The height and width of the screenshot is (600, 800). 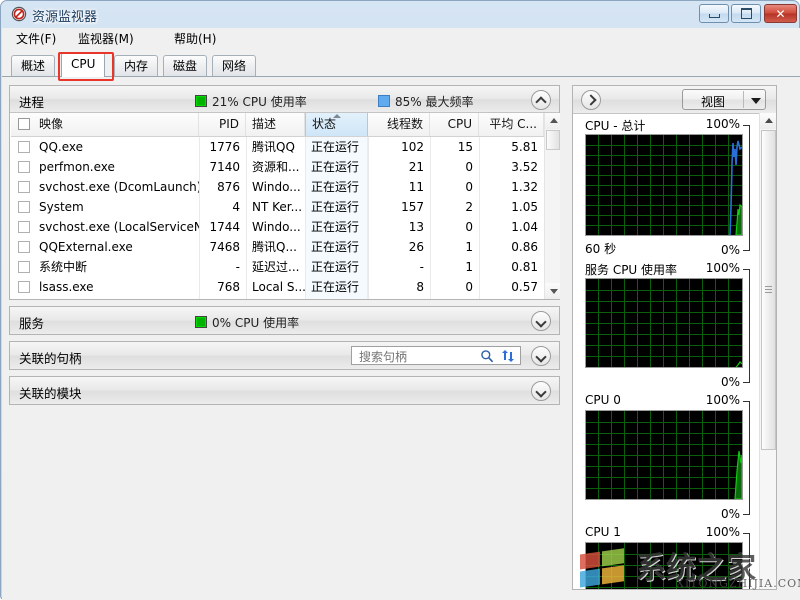 I want to click on handle-search-box, so click(x=436, y=356).